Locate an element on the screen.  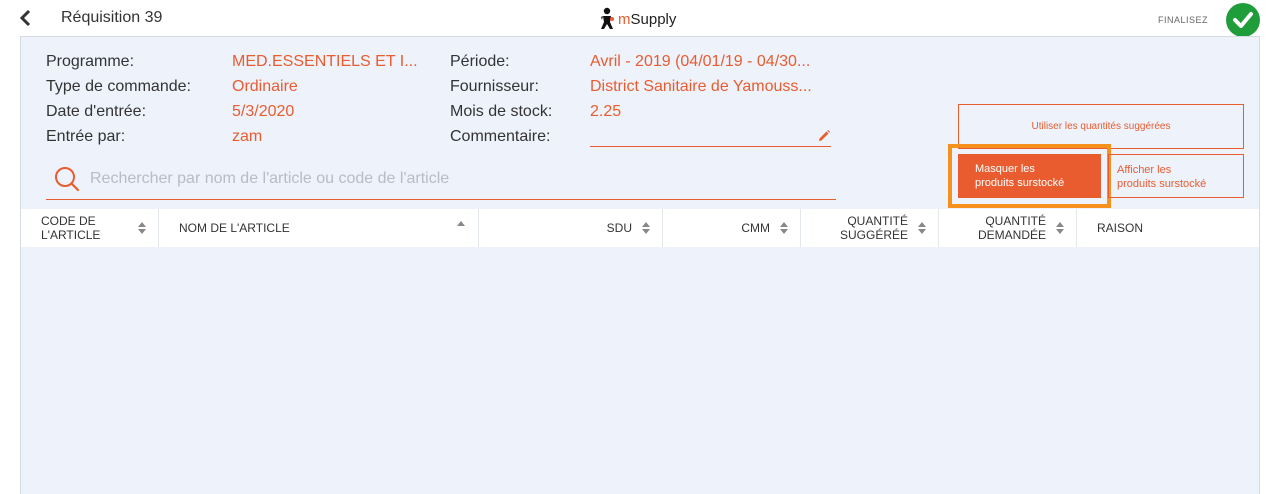
info-row-entered-by: Entrée par: zam is located at coordinates (234, 140).